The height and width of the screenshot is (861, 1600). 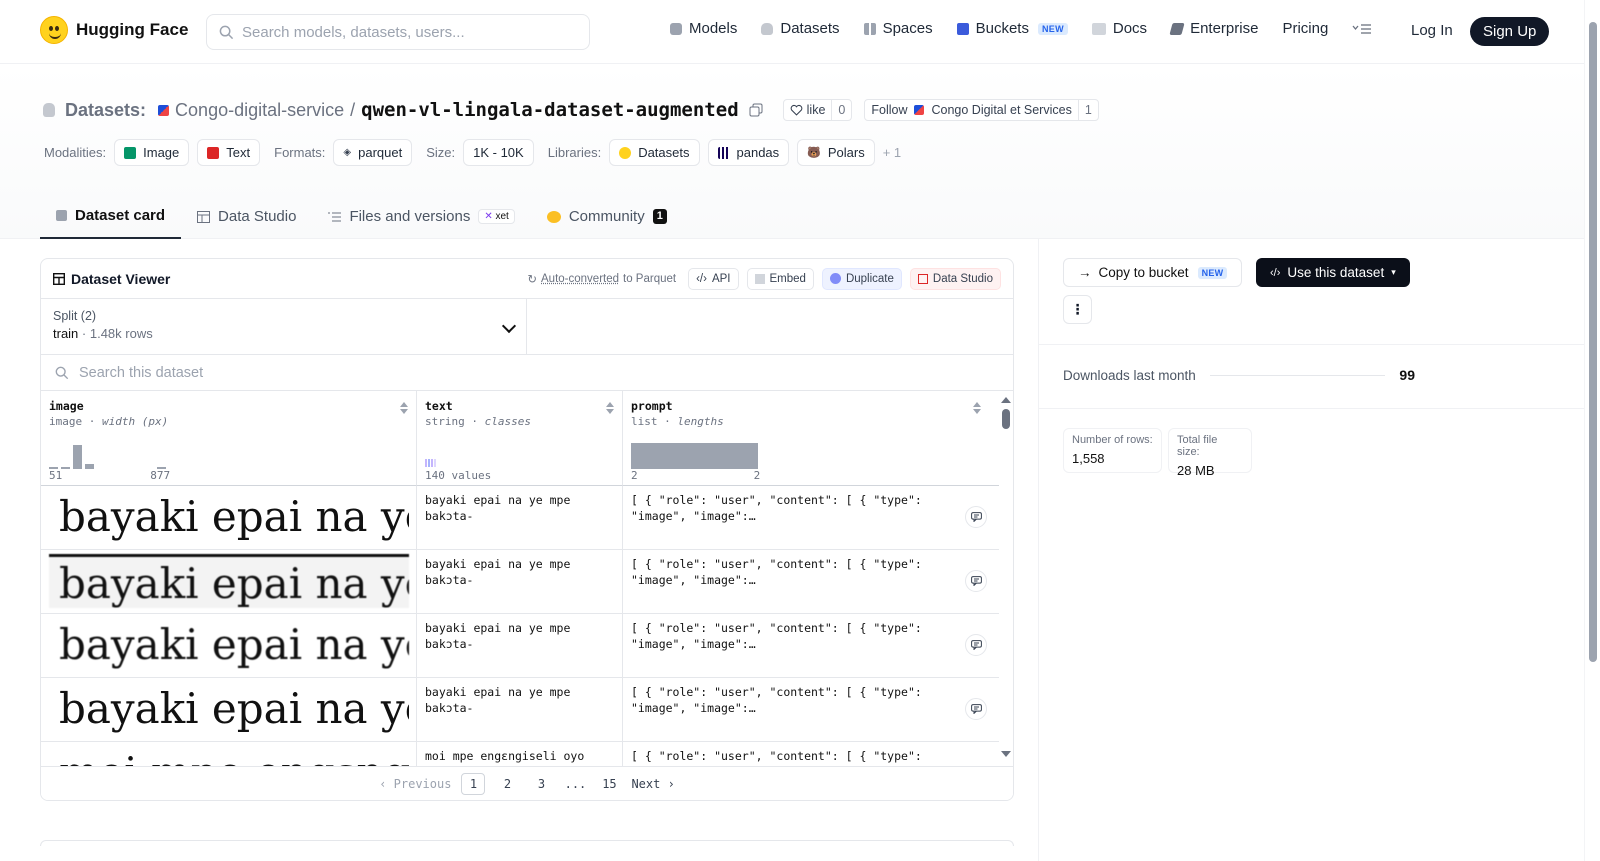 I want to click on tab-dataset-card: Dataset card, so click(x=111, y=216).